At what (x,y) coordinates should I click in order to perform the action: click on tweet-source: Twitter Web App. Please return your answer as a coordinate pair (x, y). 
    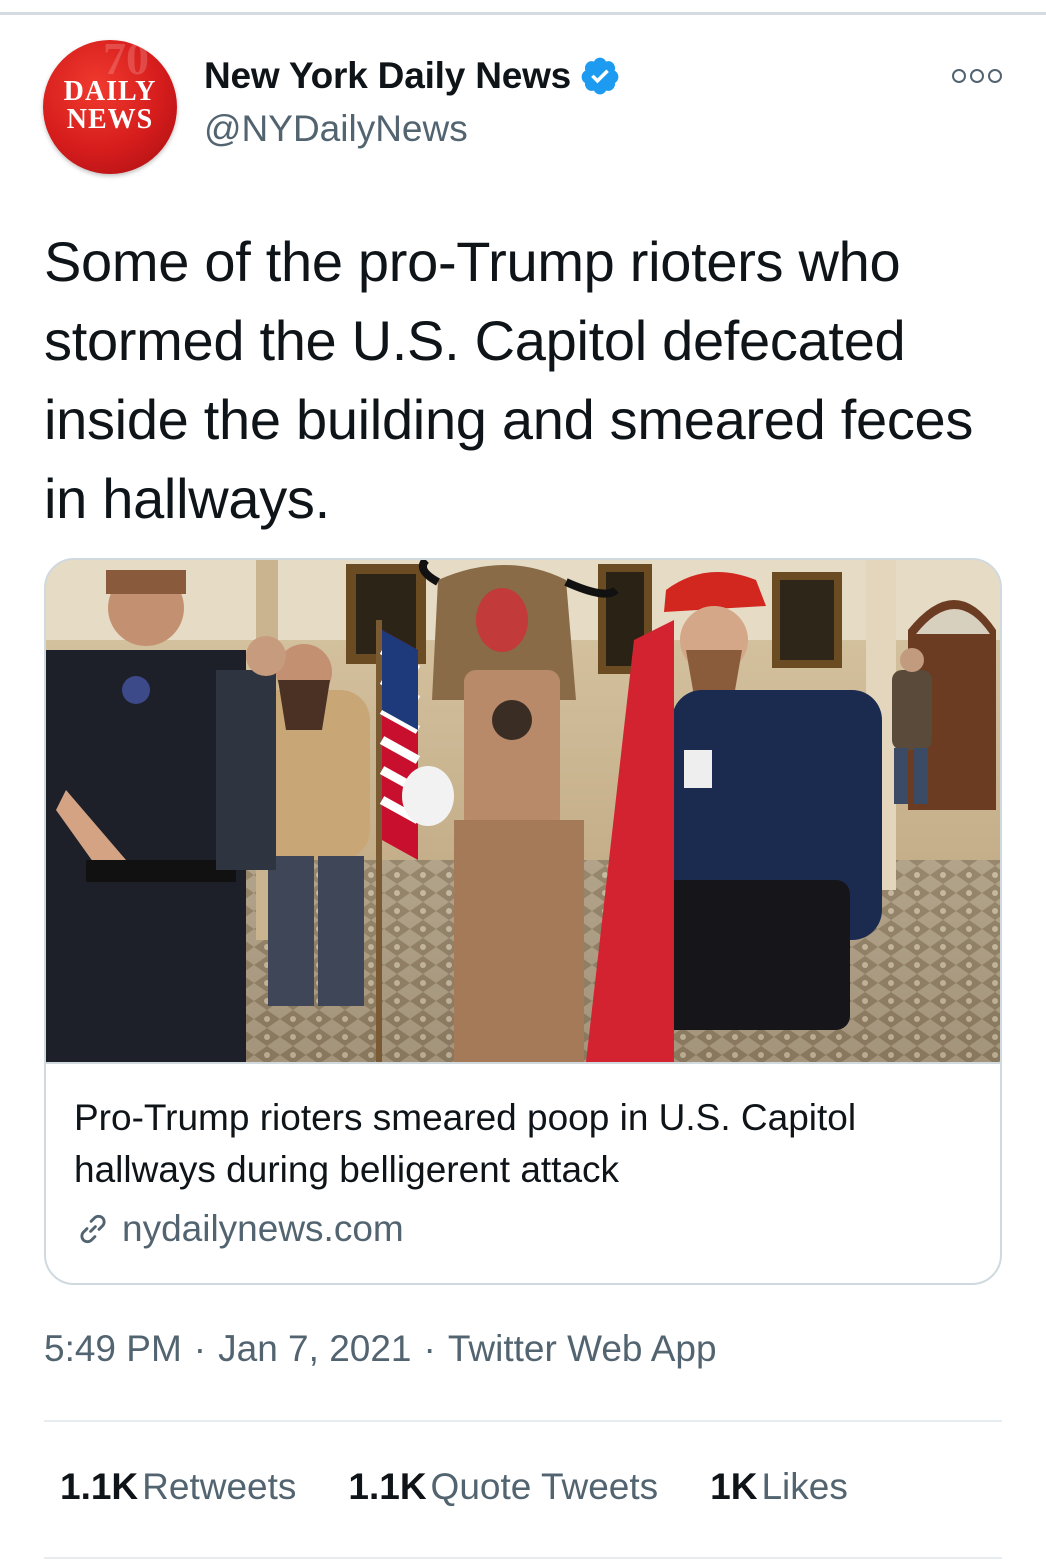
    Looking at the image, I should click on (582, 1348).